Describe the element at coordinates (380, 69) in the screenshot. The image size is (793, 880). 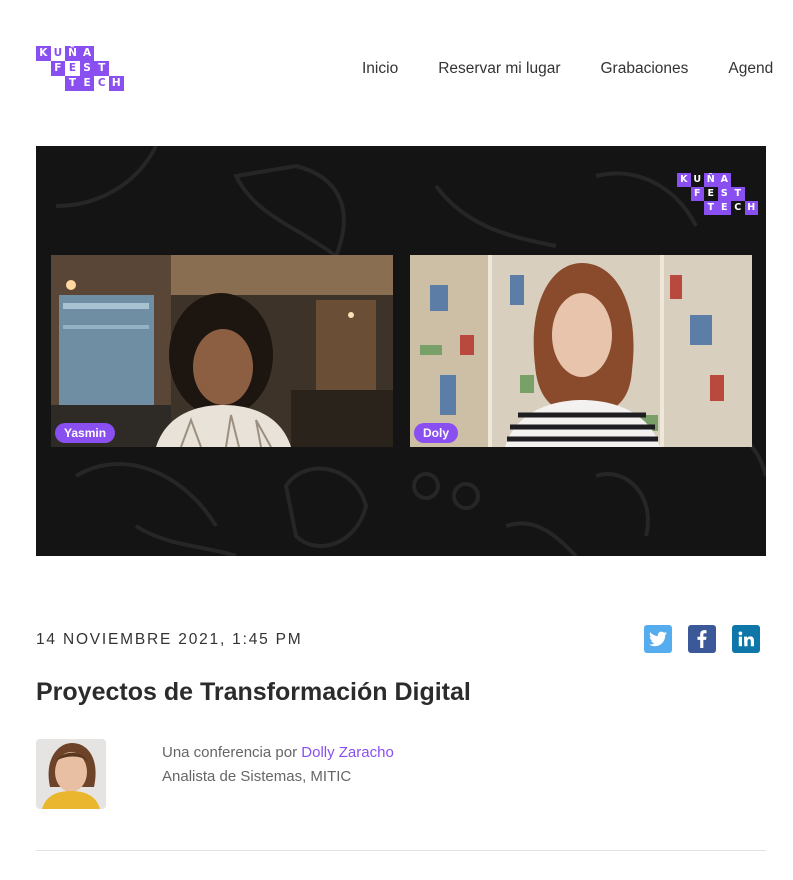
I see `nav-item-inicio: Inicio` at that location.